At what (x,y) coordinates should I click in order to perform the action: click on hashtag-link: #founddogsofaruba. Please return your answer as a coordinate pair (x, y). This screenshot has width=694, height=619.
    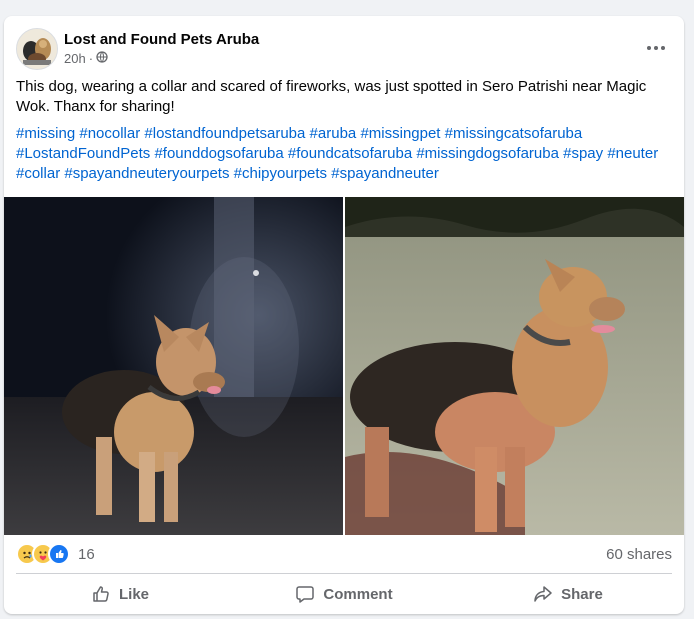
    Looking at the image, I should click on (218, 153).